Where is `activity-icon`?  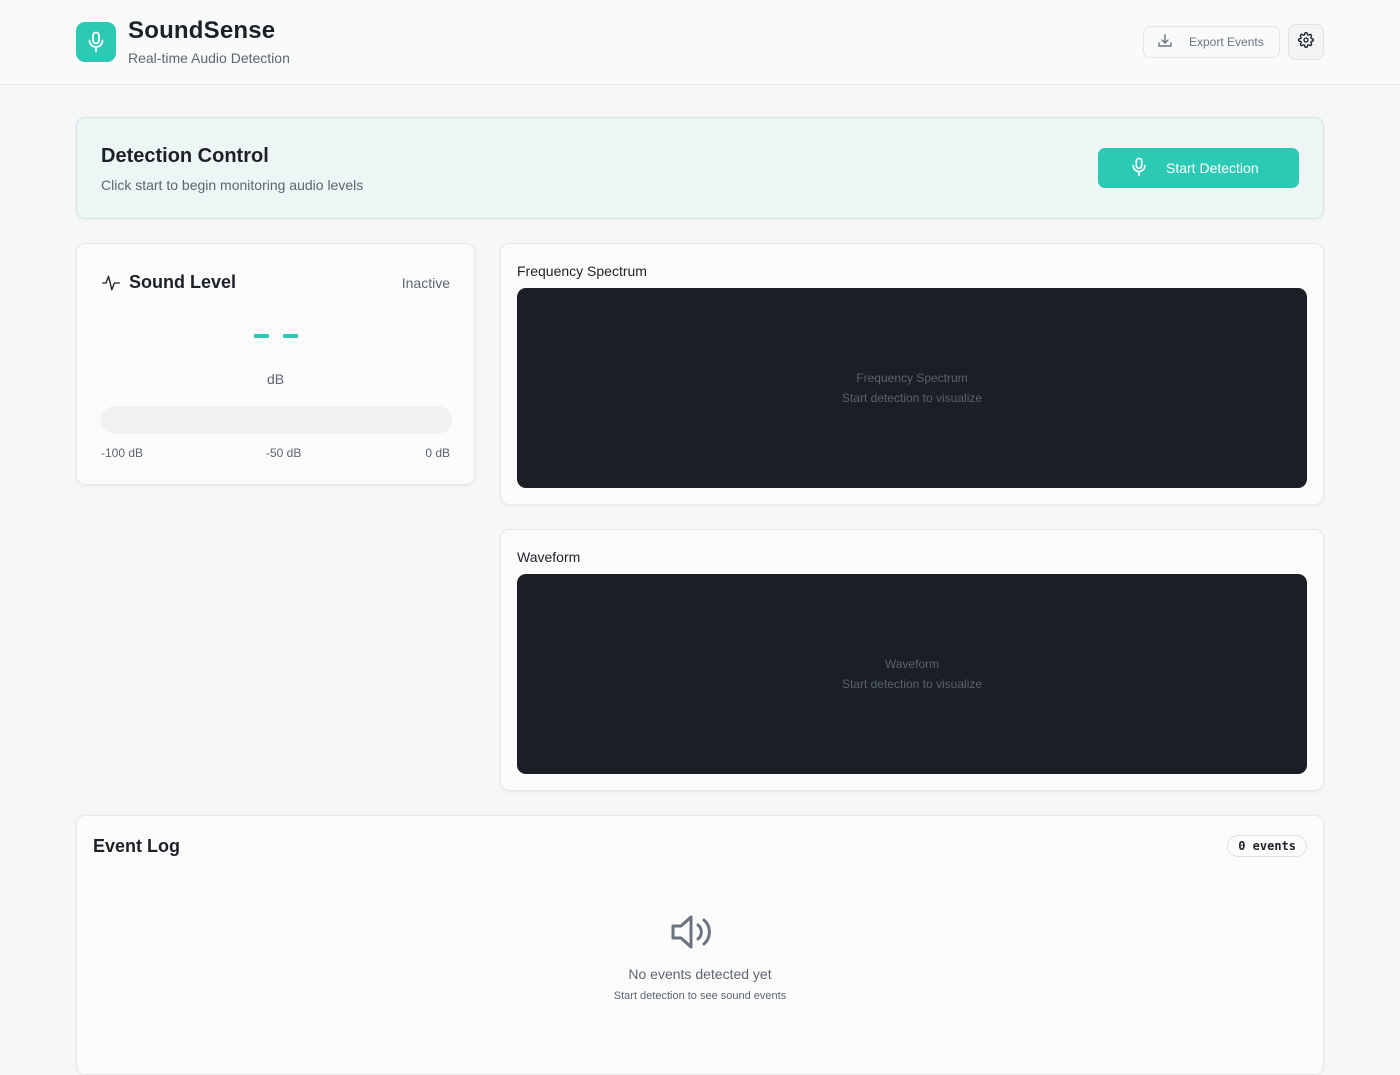
activity-icon is located at coordinates (111, 285).